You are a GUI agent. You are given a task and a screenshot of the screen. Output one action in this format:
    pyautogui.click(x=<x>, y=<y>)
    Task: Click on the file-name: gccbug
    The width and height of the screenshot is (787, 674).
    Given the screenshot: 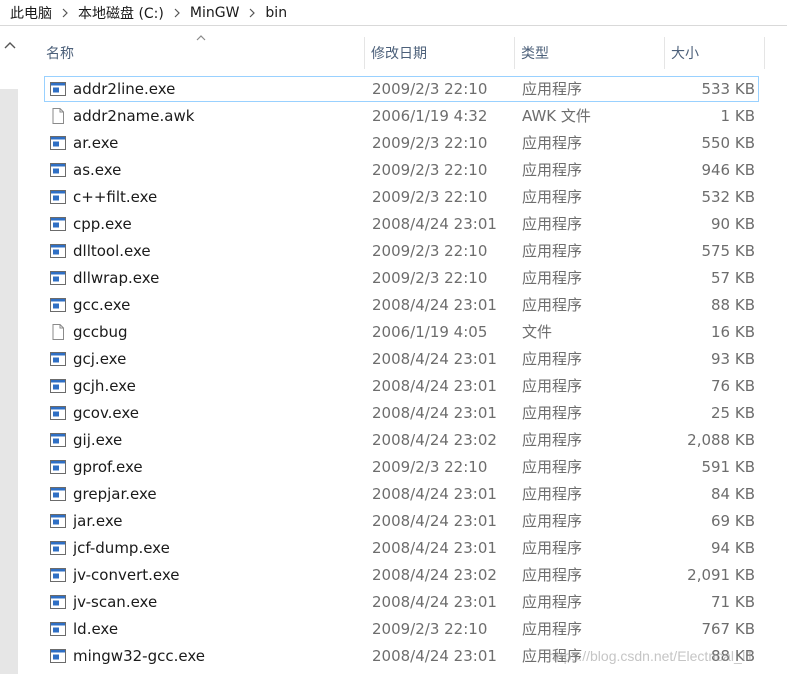 What is the action you would take?
    pyautogui.click(x=100, y=332)
    